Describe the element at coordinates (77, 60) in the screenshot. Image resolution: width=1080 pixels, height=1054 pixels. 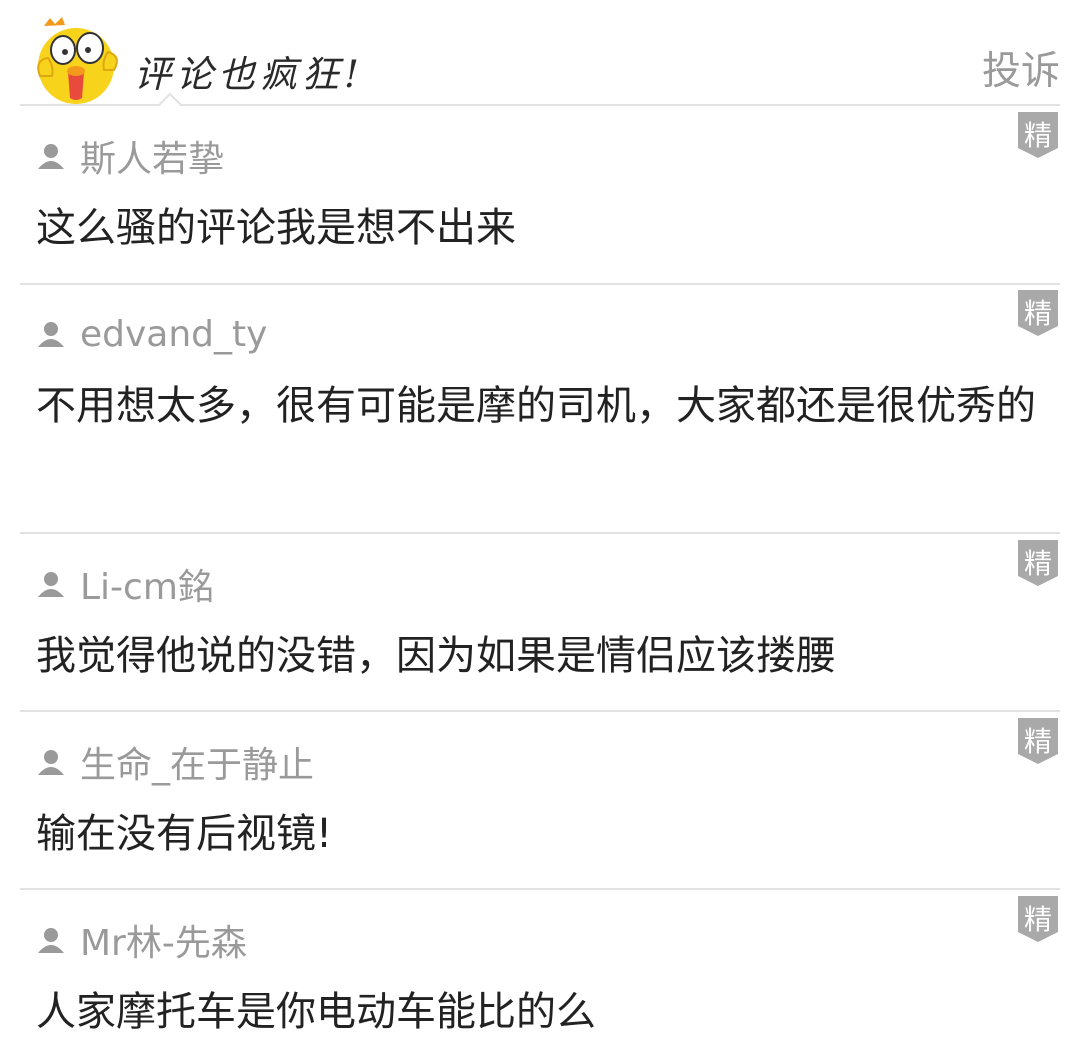
I see `chick-mascot-icon` at that location.